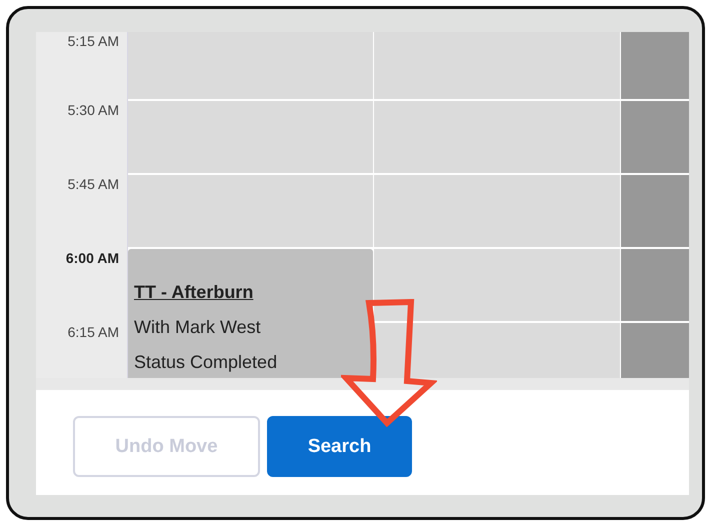 The image size is (711, 523). Describe the element at coordinates (198, 327) in the screenshot. I see `appointment-detail: With Mark West` at that location.